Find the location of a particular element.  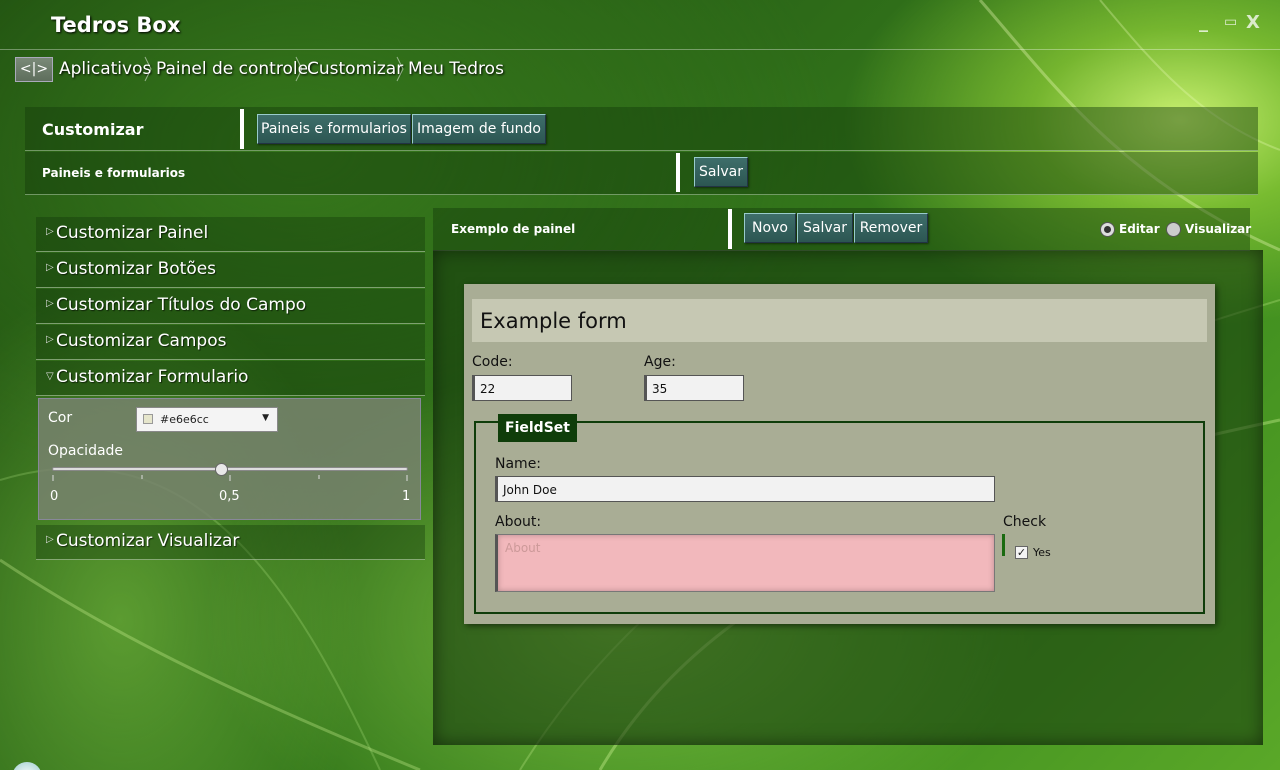

name-label: Name: is located at coordinates (518, 464).